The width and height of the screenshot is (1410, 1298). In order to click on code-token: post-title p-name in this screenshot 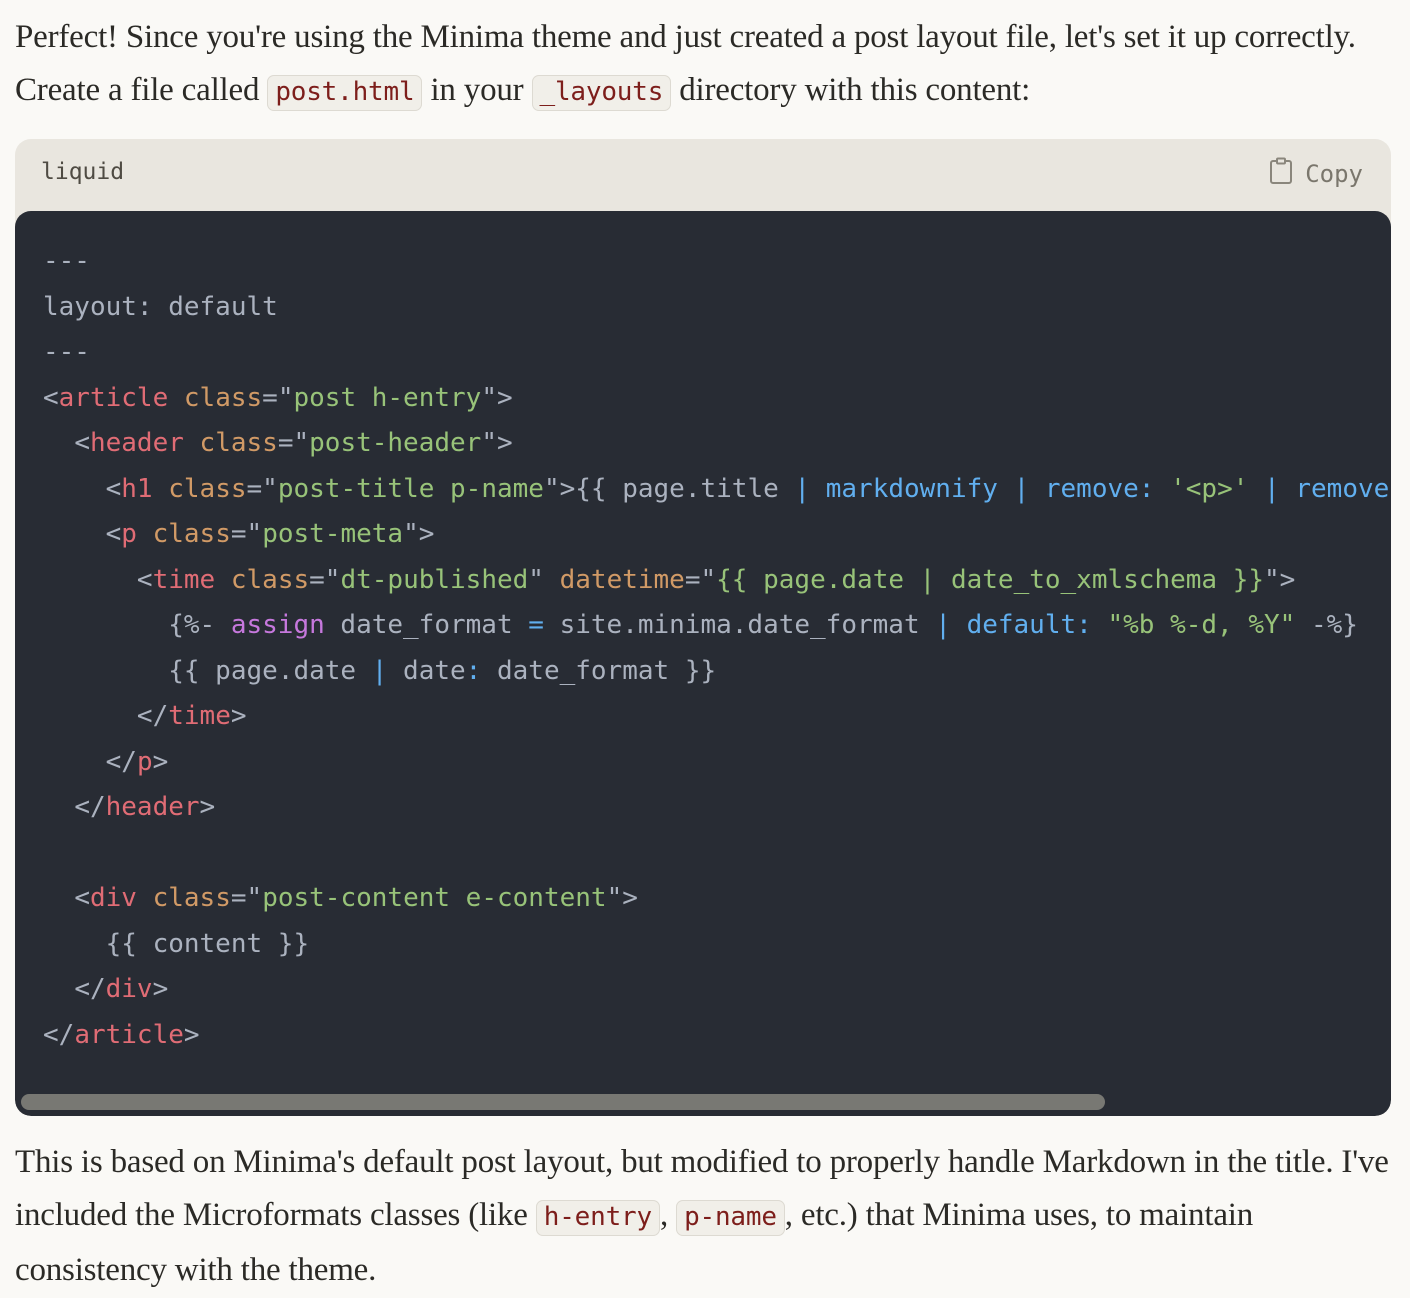, I will do `click(410, 488)`.